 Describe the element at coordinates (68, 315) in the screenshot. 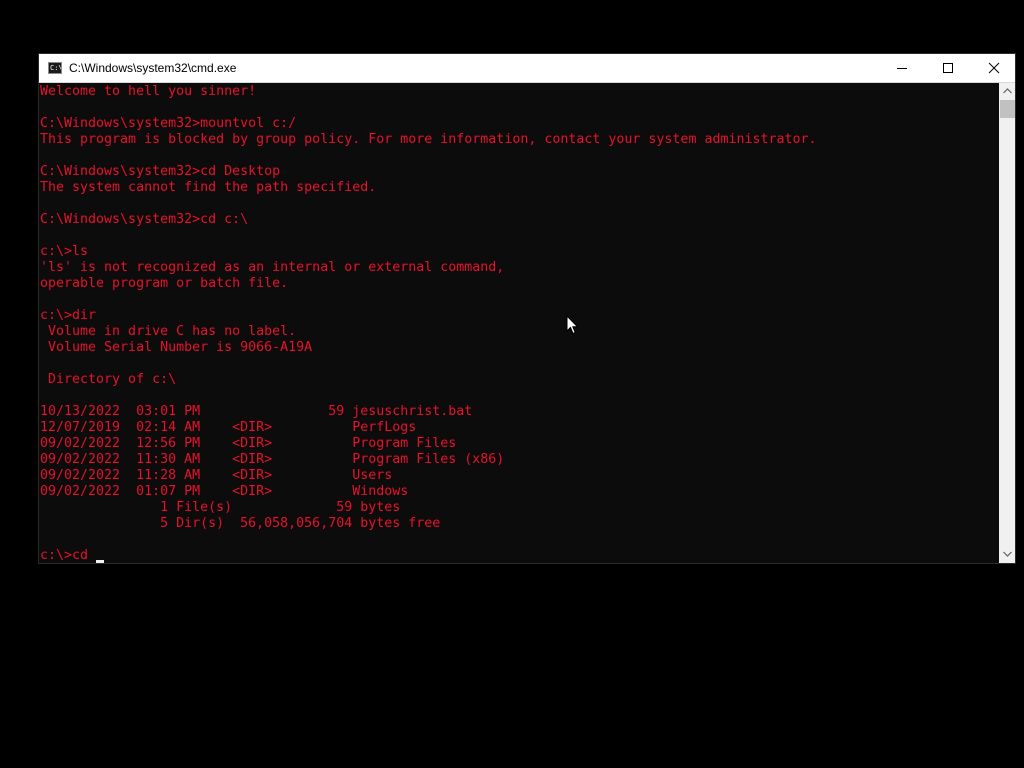

I see `console-line: c:\>dir` at that location.